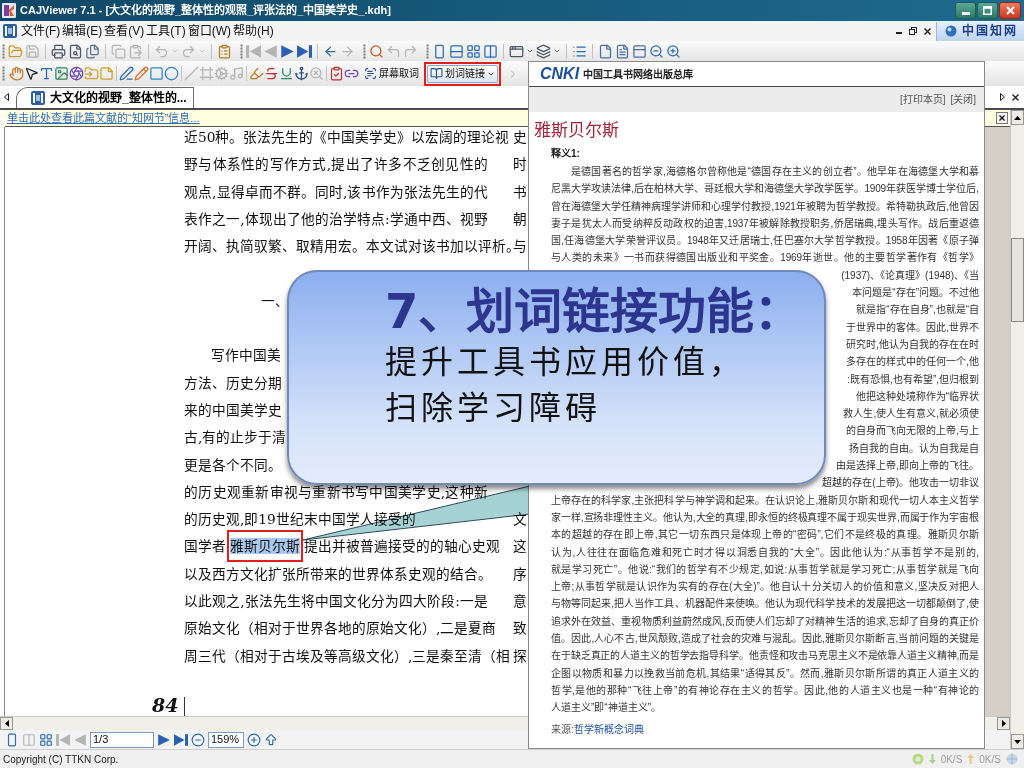  What do you see at coordinates (1017, 429) in the screenshot?
I see `vertical-scrollbar` at bounding box center [1017, 429].